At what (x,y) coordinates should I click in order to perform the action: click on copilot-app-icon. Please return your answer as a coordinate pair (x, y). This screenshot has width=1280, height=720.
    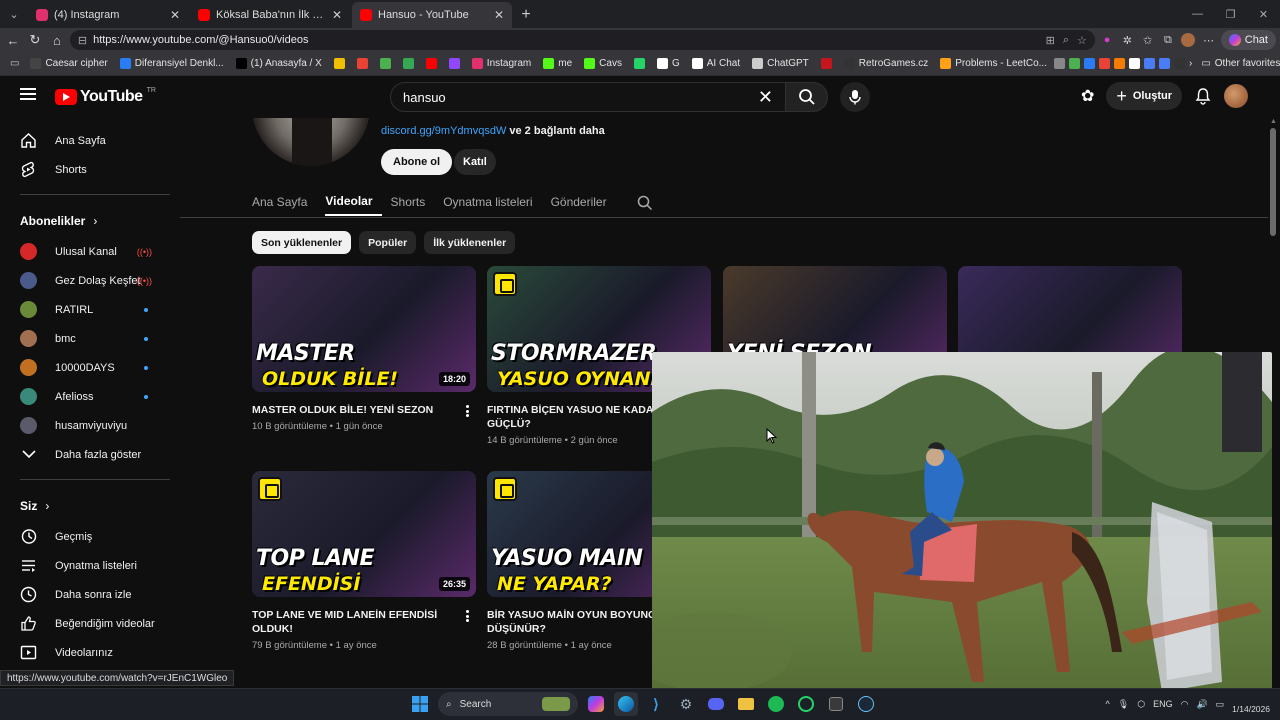
    Looking at the image, I should click on (596, 704).